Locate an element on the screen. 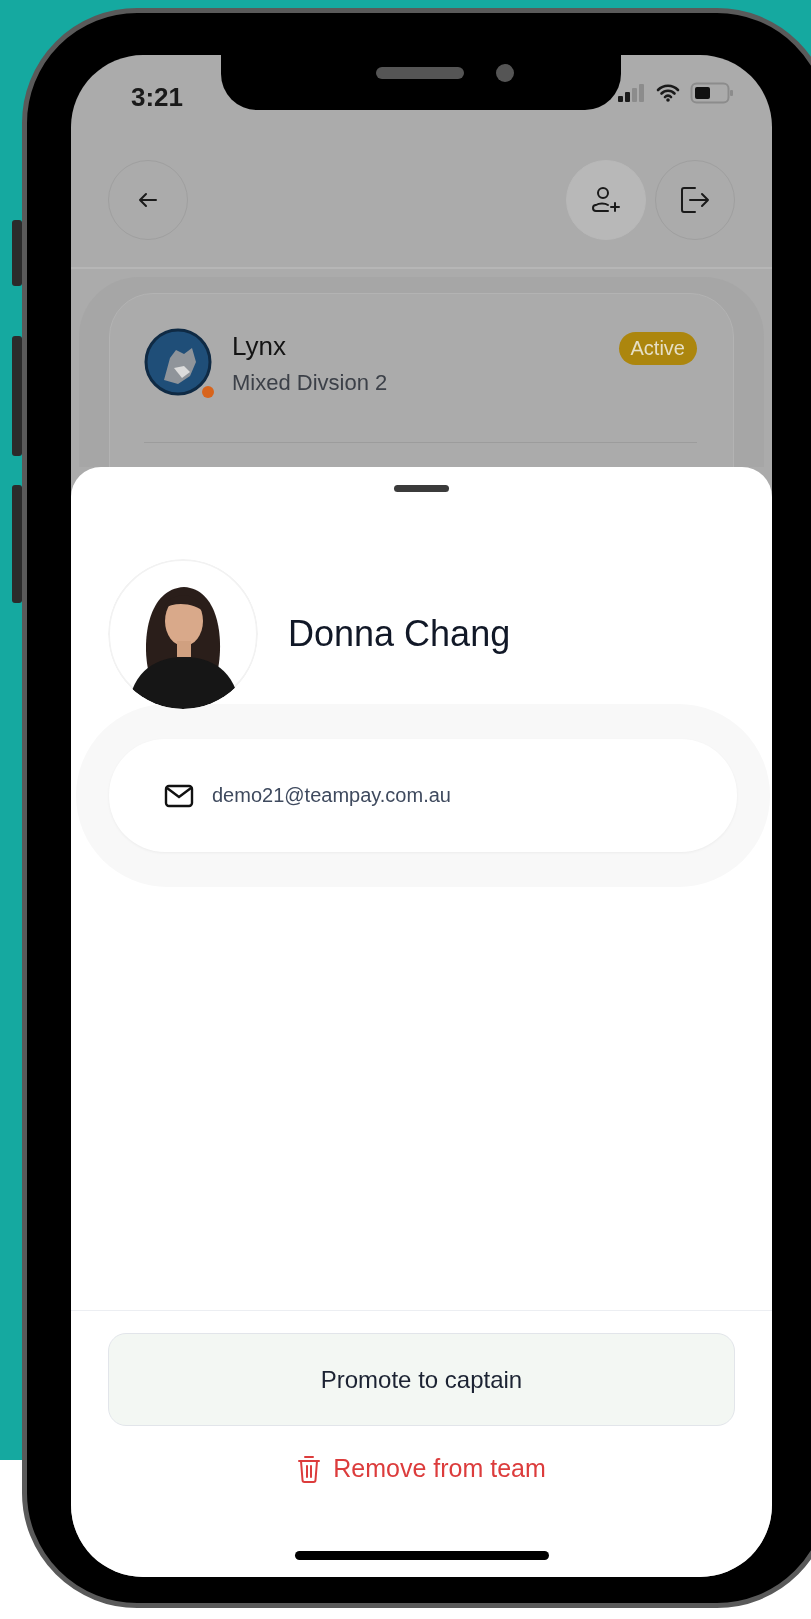 The height and width of the screenshot is (1619, 811). wifi-icon is located at coordinates (668, 93).